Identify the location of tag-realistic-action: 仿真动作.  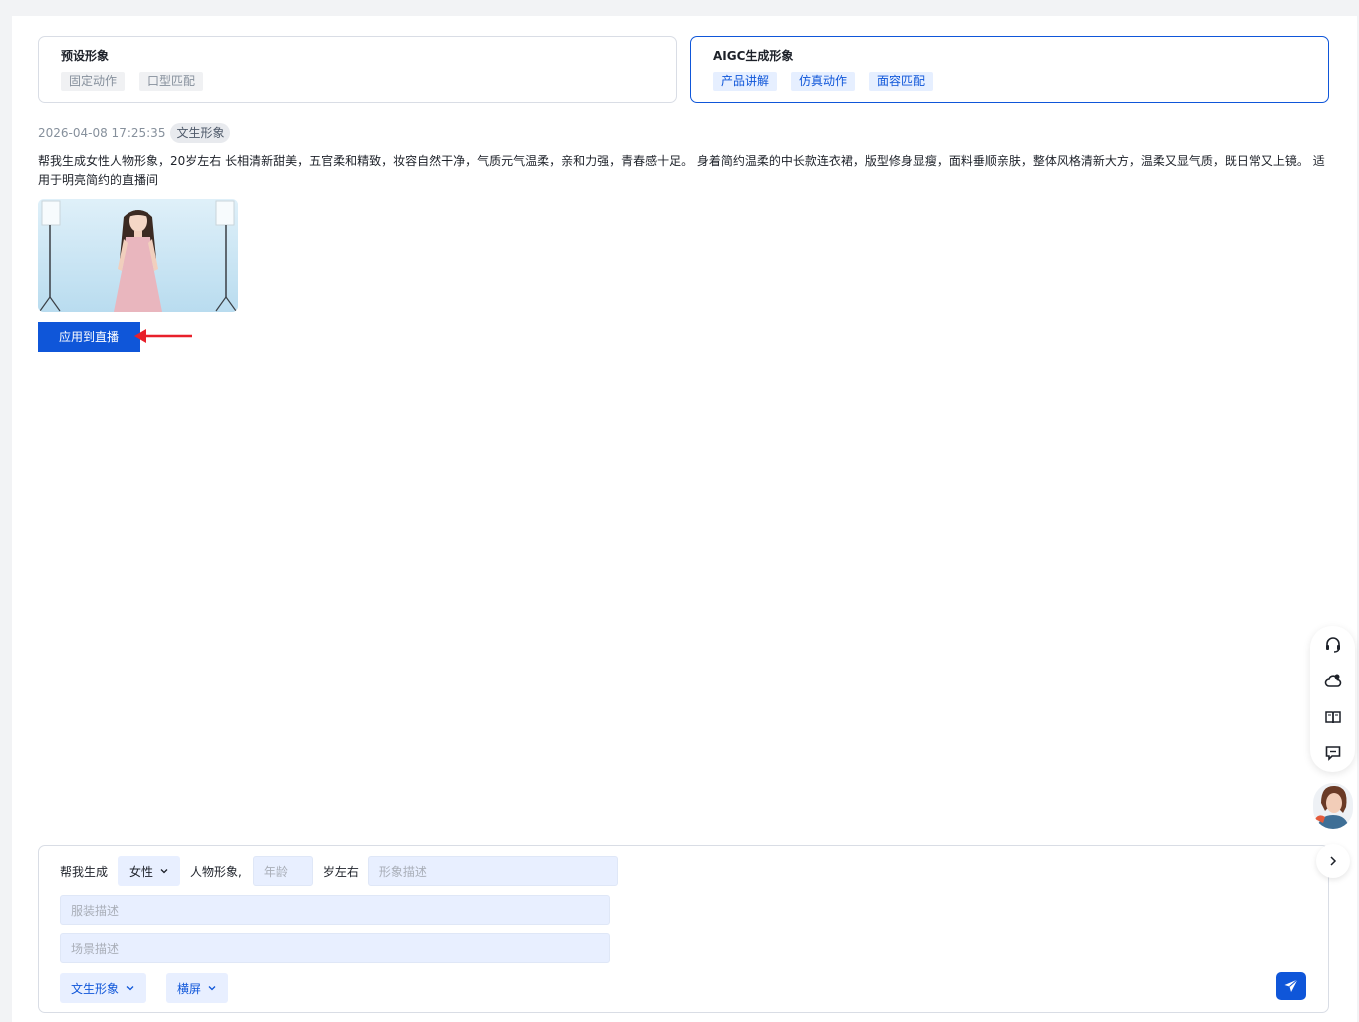
(823, 81).